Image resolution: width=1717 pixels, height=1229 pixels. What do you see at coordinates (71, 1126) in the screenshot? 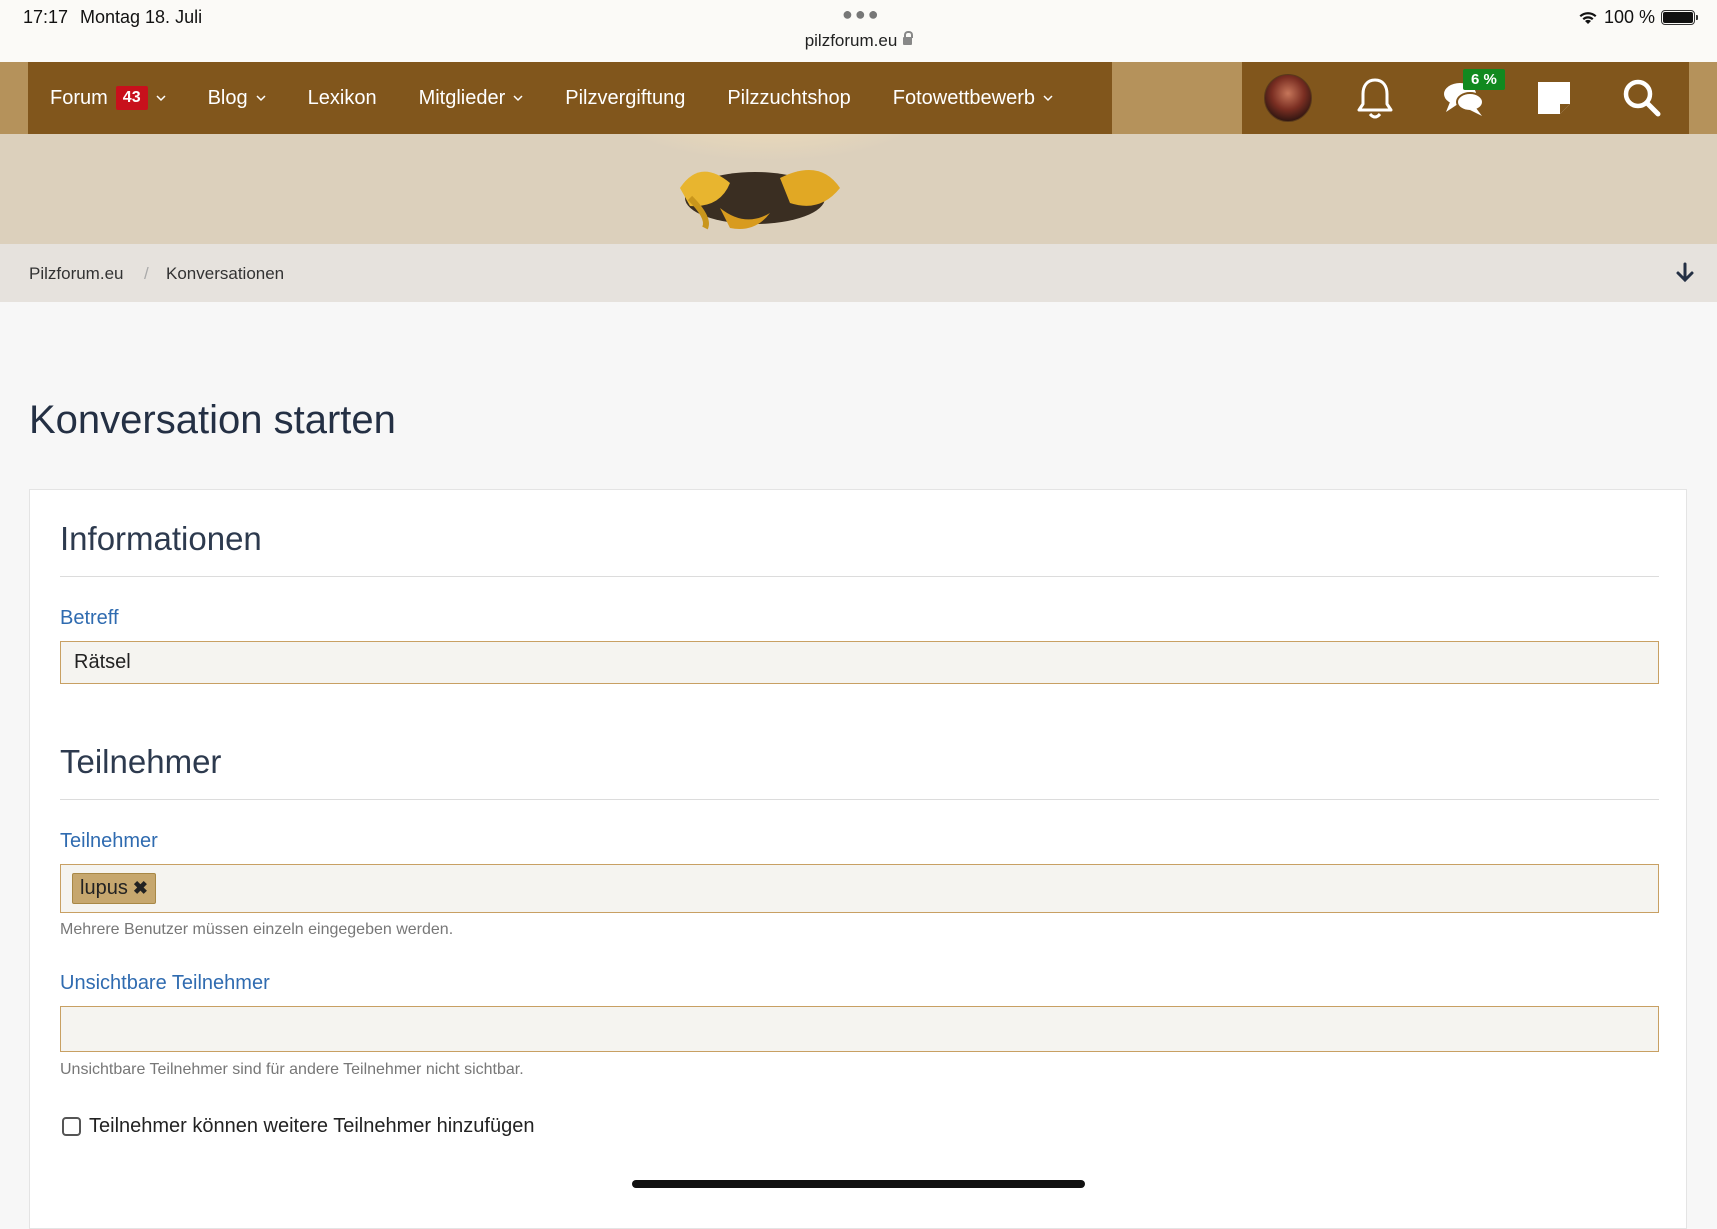
I see `allow-add-participants-checkbox` at bounding box center [71, 1126].